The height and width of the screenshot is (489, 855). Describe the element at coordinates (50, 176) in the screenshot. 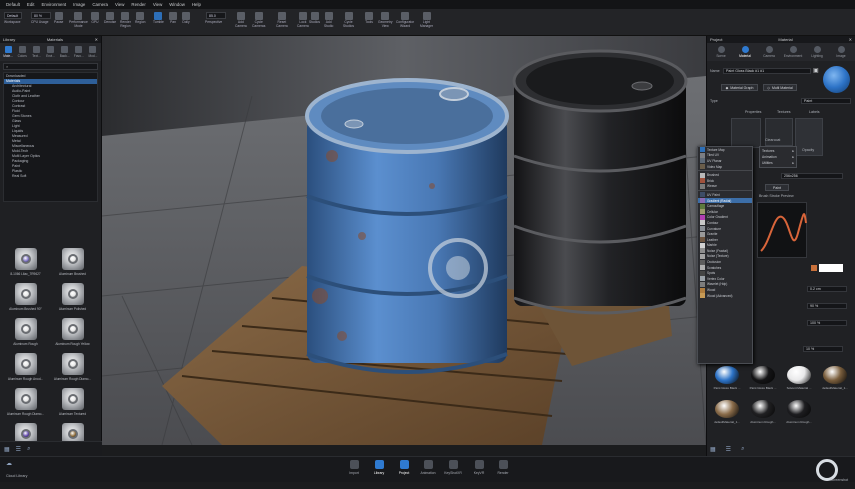

I see `tree-item: Real Soft` at that location.